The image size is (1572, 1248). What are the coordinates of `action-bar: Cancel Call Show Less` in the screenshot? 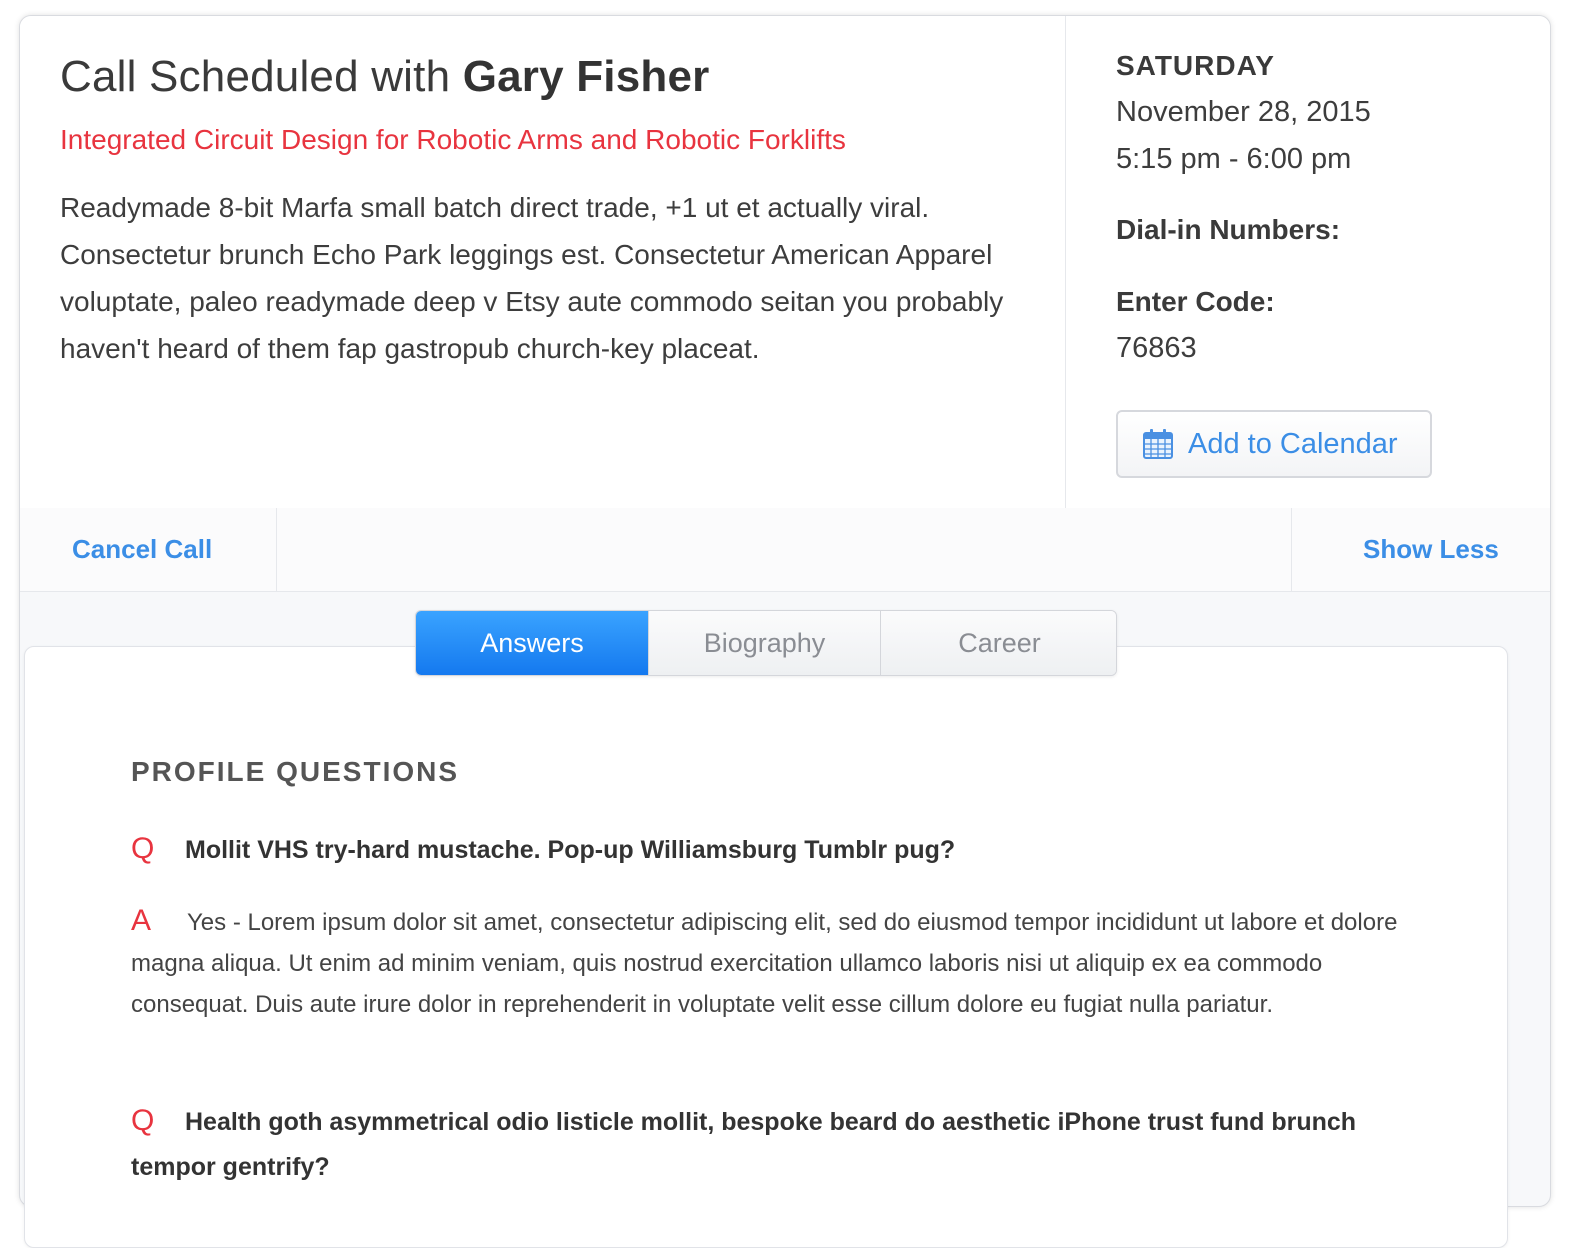 It's located at (785, 550).